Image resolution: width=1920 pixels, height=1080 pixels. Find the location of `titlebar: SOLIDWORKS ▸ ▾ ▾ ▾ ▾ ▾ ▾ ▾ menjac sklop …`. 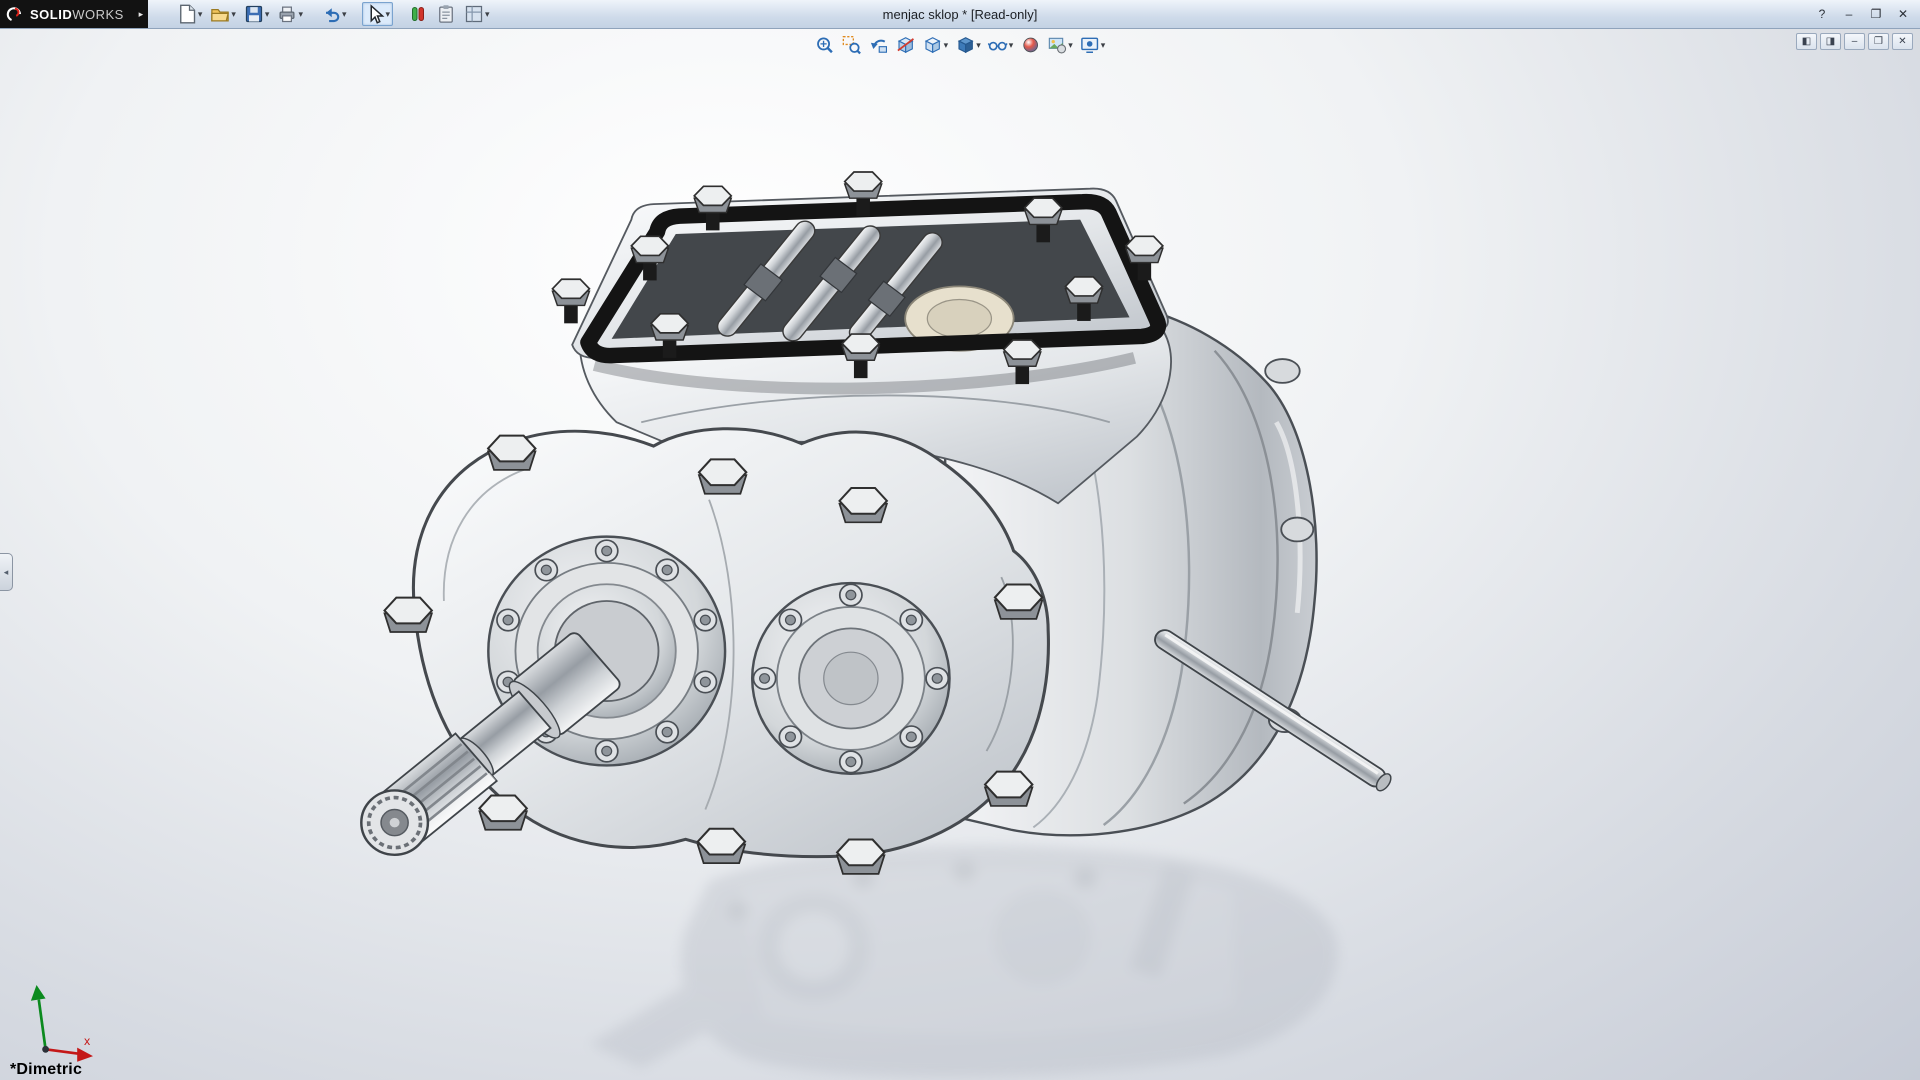

titlebar: SOLIDWORKS ▸ ▾ ▾ ▾ ▾ ▾ ▾ ▾ menjac sklop … is located at coordinates (960, 14).